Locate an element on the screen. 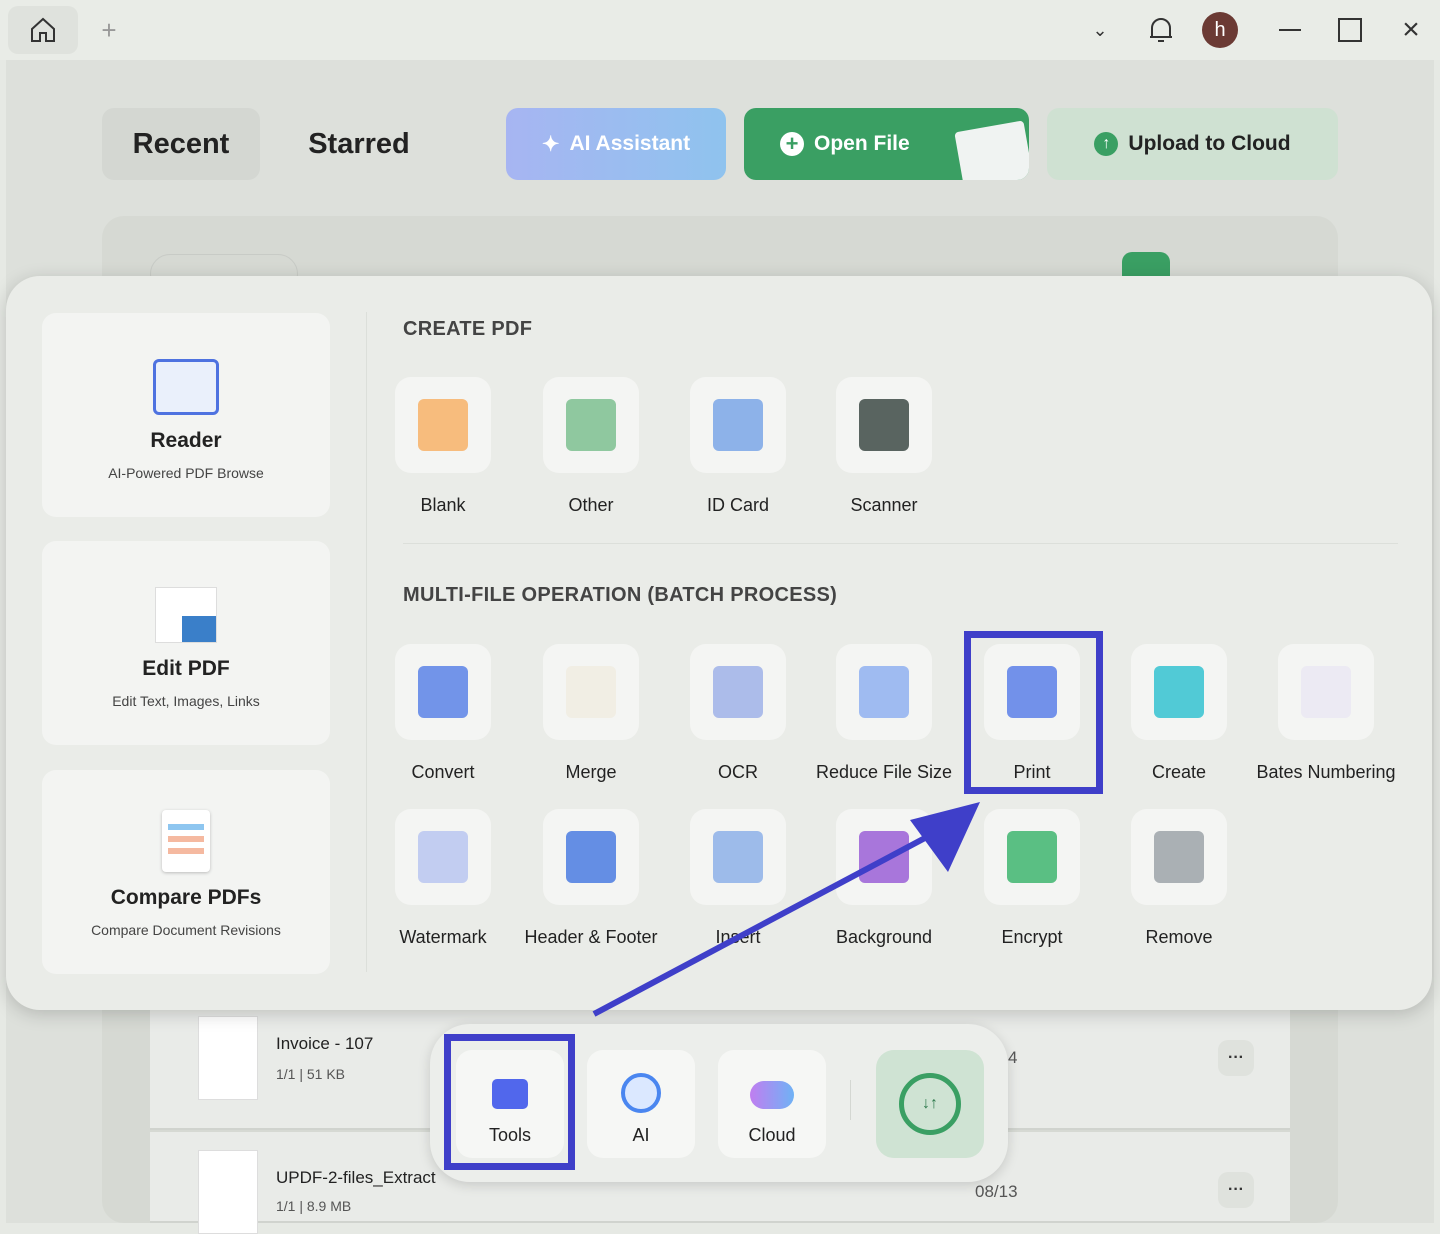  tool-create: Create is located at coordinates (1179, 713).